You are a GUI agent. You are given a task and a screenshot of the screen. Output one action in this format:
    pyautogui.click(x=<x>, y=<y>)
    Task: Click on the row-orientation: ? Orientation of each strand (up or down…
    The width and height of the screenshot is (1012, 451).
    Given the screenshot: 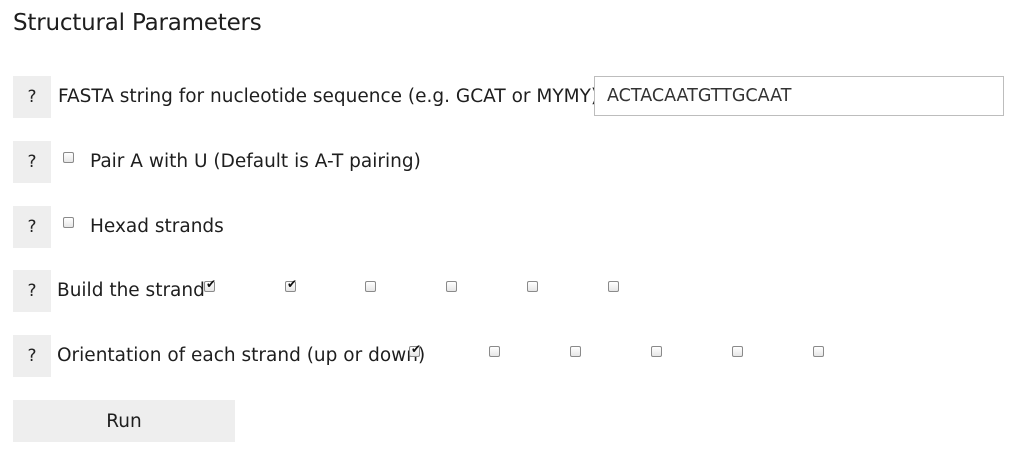 What is the action you would take?
    pyautogui.click(x=508, y=356)
    